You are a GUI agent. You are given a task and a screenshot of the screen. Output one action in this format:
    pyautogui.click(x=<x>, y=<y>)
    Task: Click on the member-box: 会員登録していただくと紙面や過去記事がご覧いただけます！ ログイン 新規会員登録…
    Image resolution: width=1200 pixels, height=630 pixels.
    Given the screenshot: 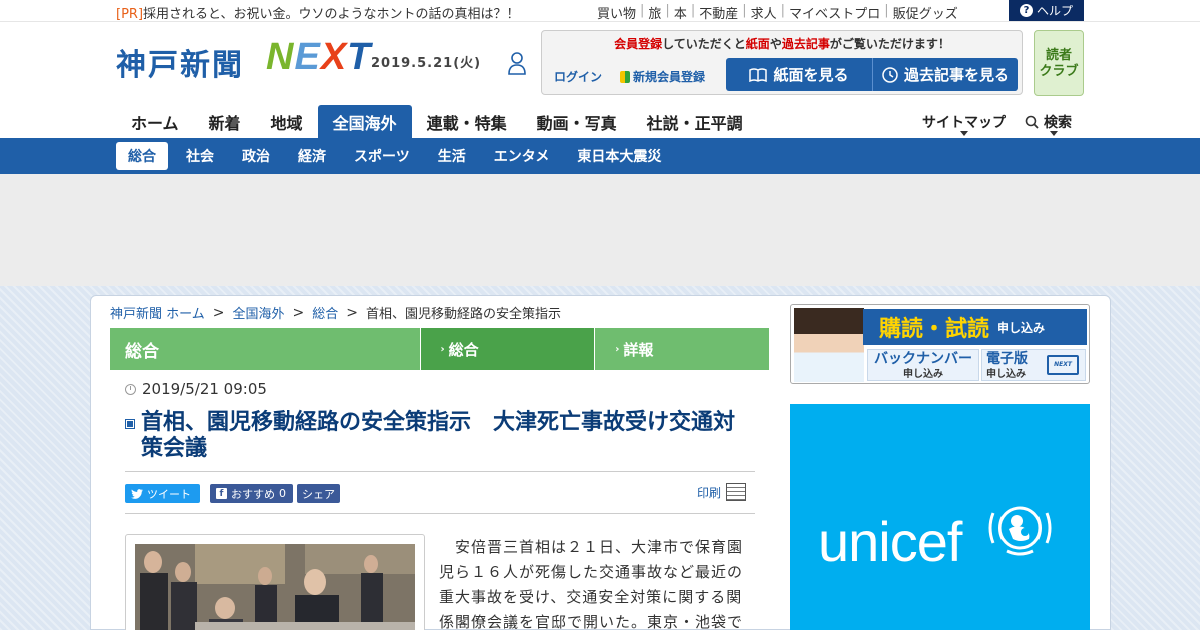 What is the action you would take?
    pyautogui.click(x=782, y=62)
    